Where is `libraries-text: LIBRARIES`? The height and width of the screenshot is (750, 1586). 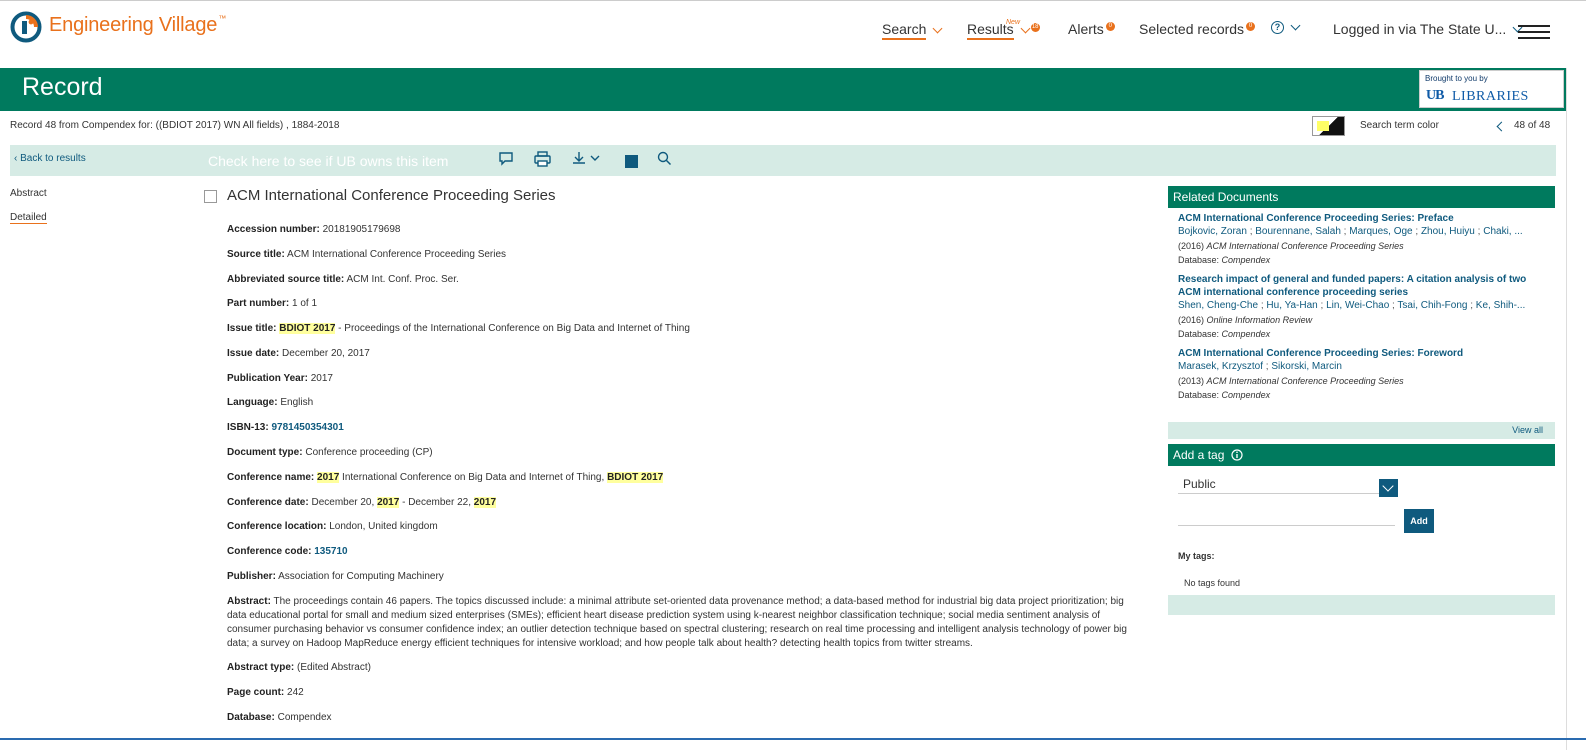 libraries-text: LIBRARIES is located at coordinates (1490, 96).